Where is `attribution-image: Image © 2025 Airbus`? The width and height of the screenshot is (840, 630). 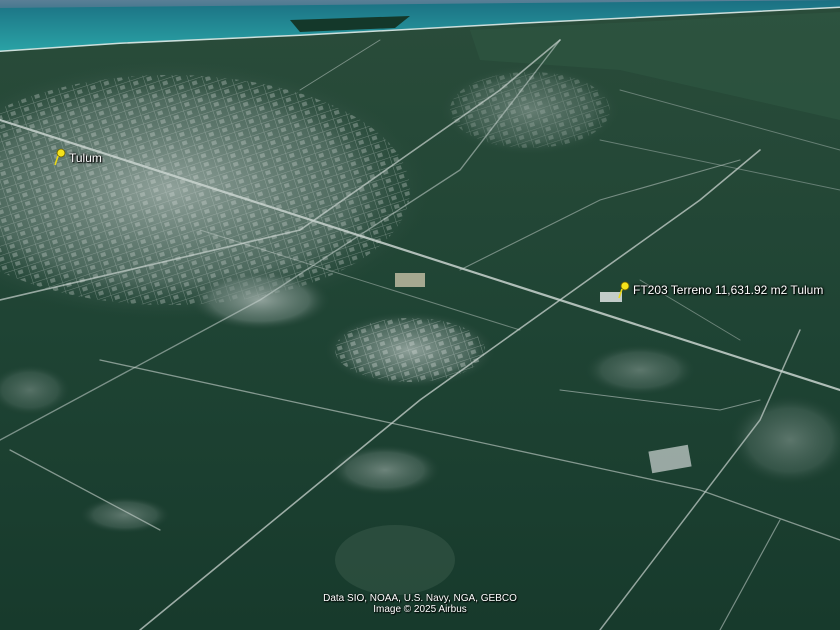 attribution-image: Image © 2025 Airbus is located at coordinates (420, 609).